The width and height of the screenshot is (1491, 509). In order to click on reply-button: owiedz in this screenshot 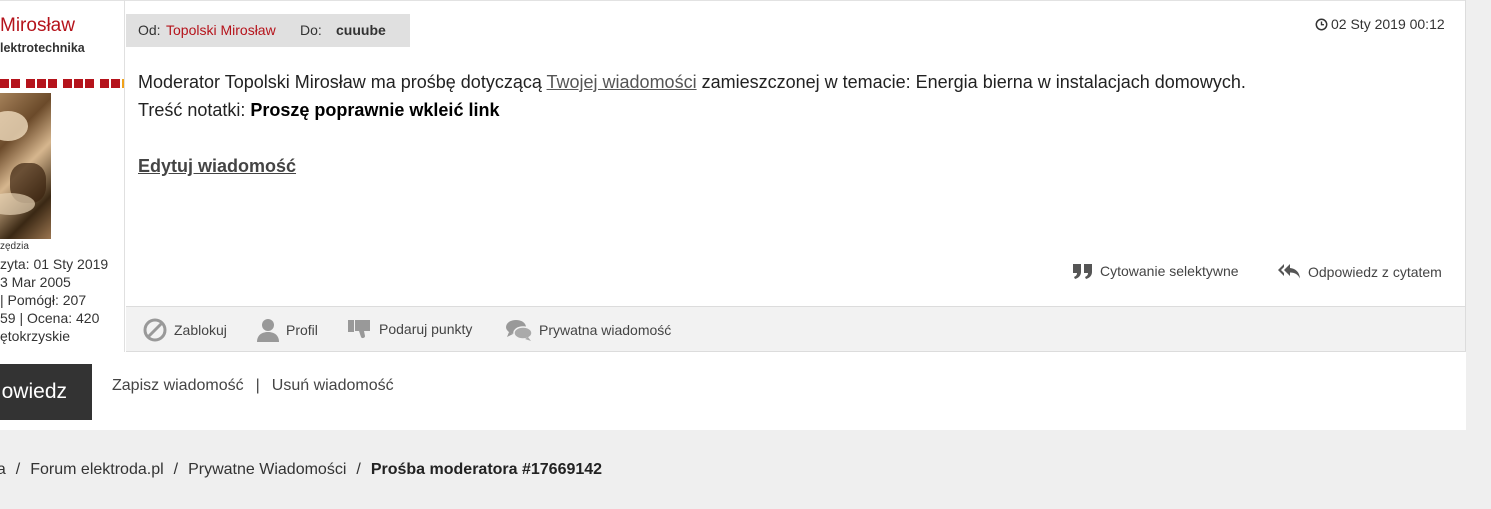, I will do `click(46, 392)`.